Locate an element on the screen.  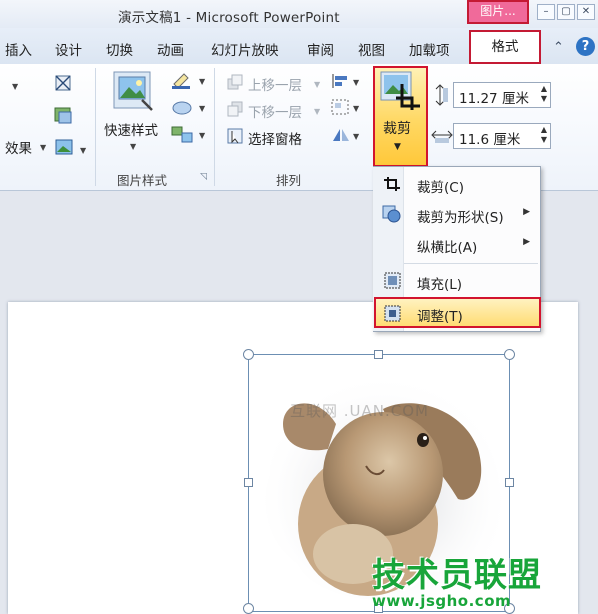
width-spinner-icon: ▲ ▼ is located at coordinates (544, 135).